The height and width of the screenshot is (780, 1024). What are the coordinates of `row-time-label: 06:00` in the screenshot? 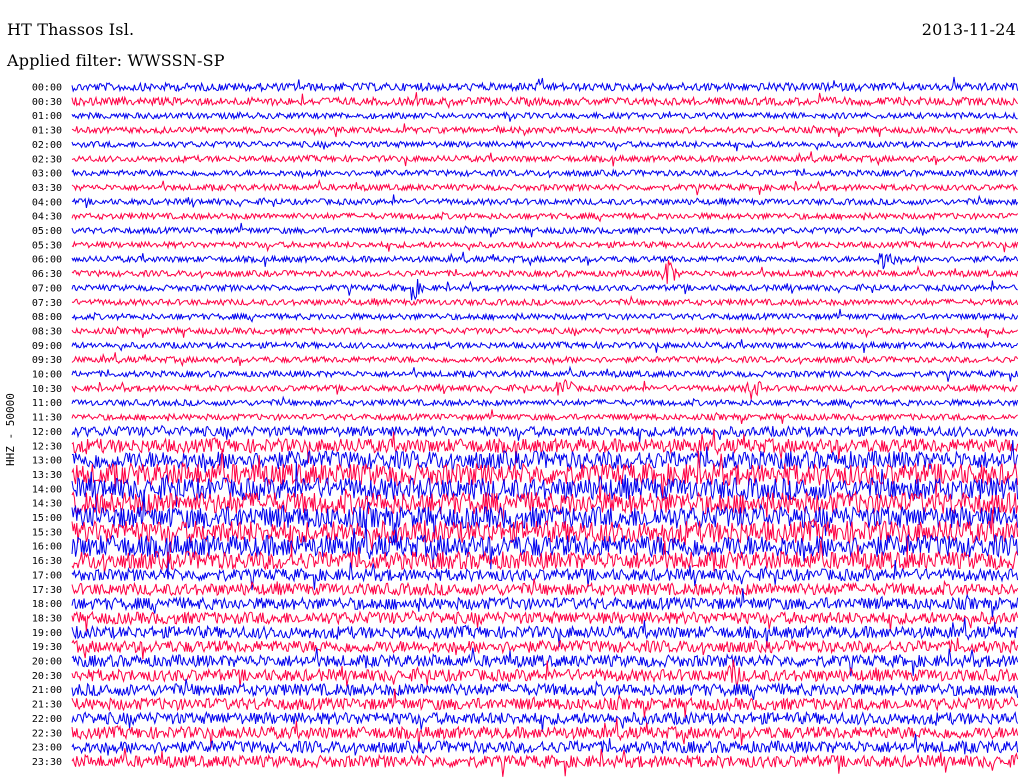 It's located at (47, 260).